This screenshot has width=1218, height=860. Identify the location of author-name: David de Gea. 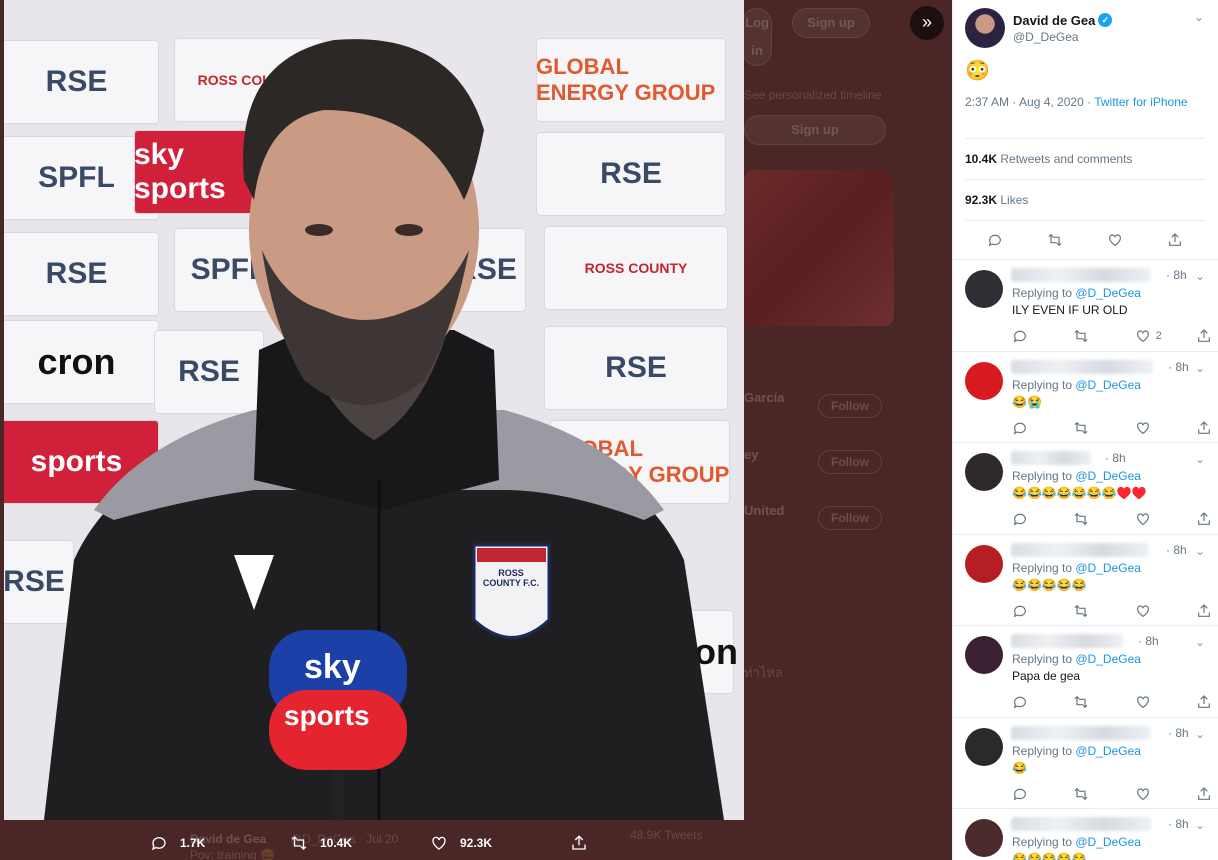
(1054, 20).